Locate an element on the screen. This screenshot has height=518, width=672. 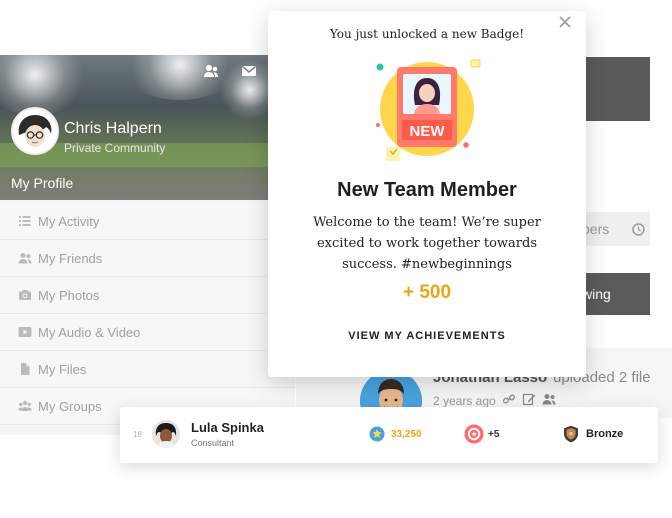
menu-item-audio-video: My Audio & Video is located at coordinates (147, 332).